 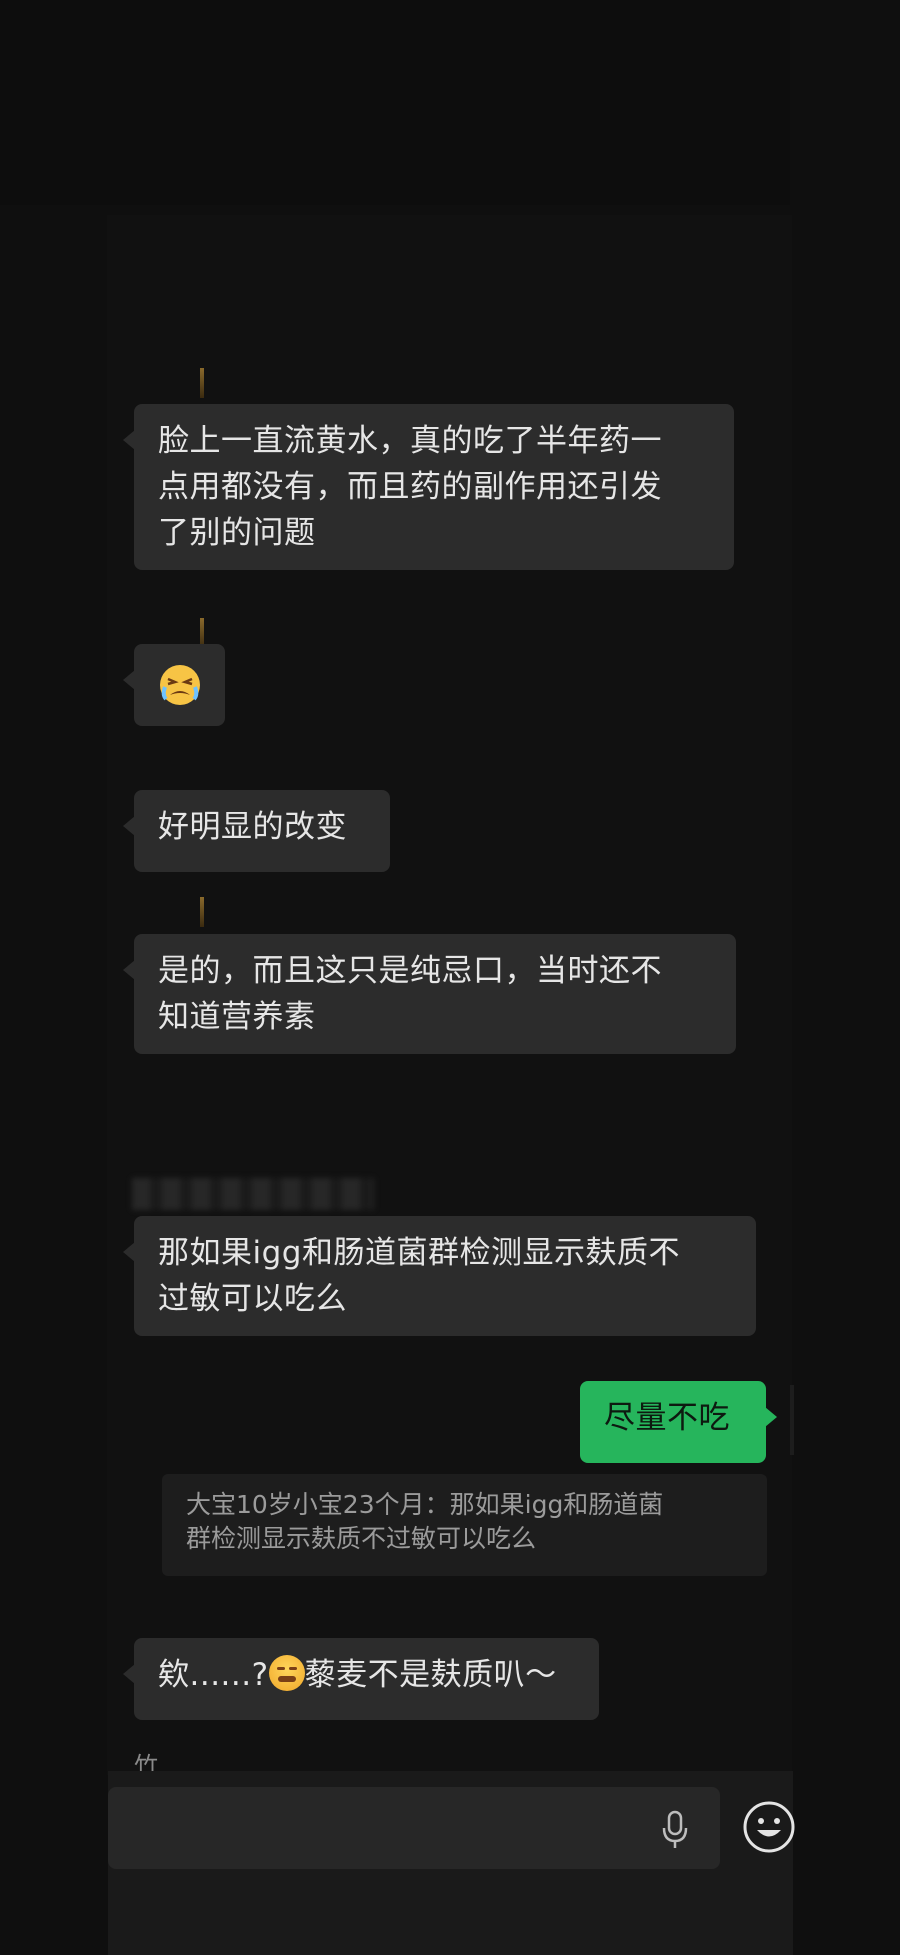 What do you see at coordinates (395, 102) in the screenshot?
I see `top-dark-area` at bounding box center [395, 102].